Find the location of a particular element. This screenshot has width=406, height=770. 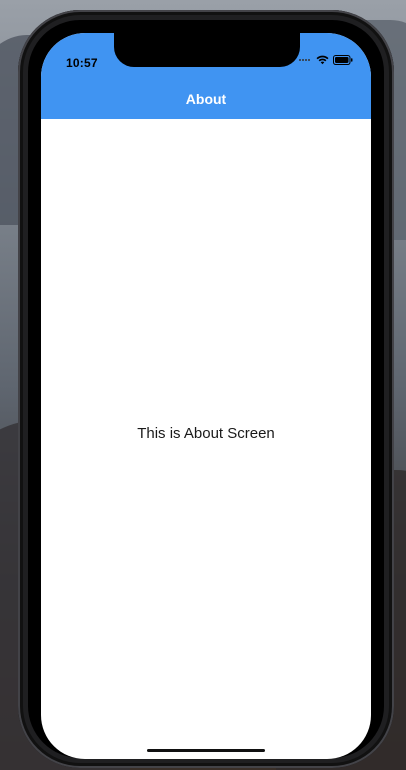

status-bar: 10:57 is located at coordinates (206, 56).